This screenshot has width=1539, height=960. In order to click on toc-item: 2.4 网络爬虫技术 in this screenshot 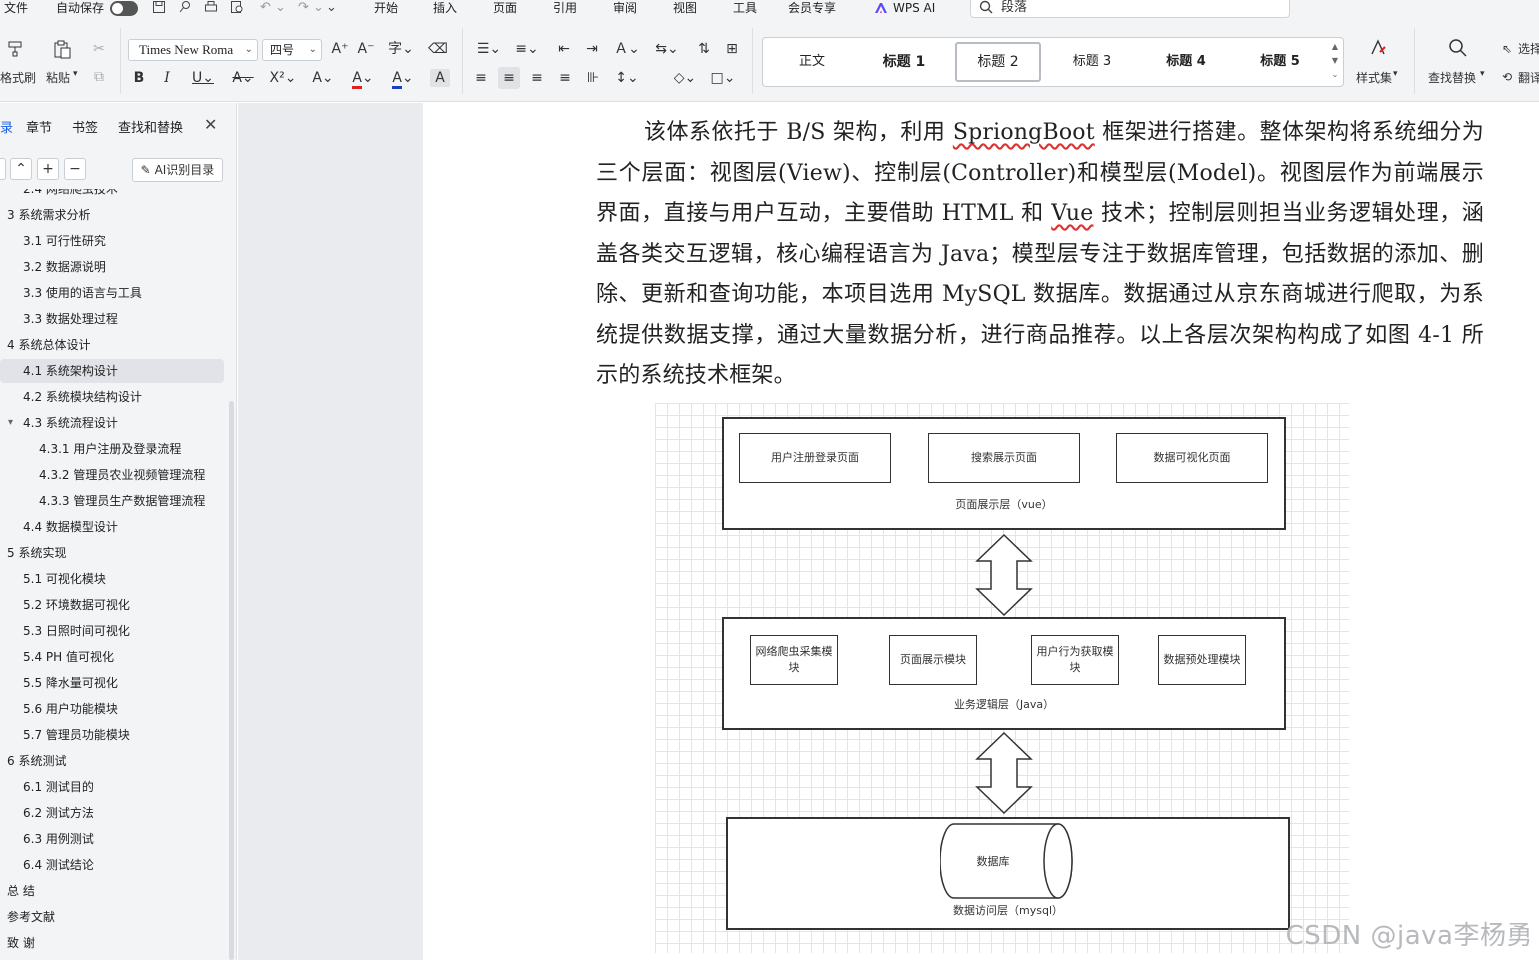, I will do `click(112, 195)`.